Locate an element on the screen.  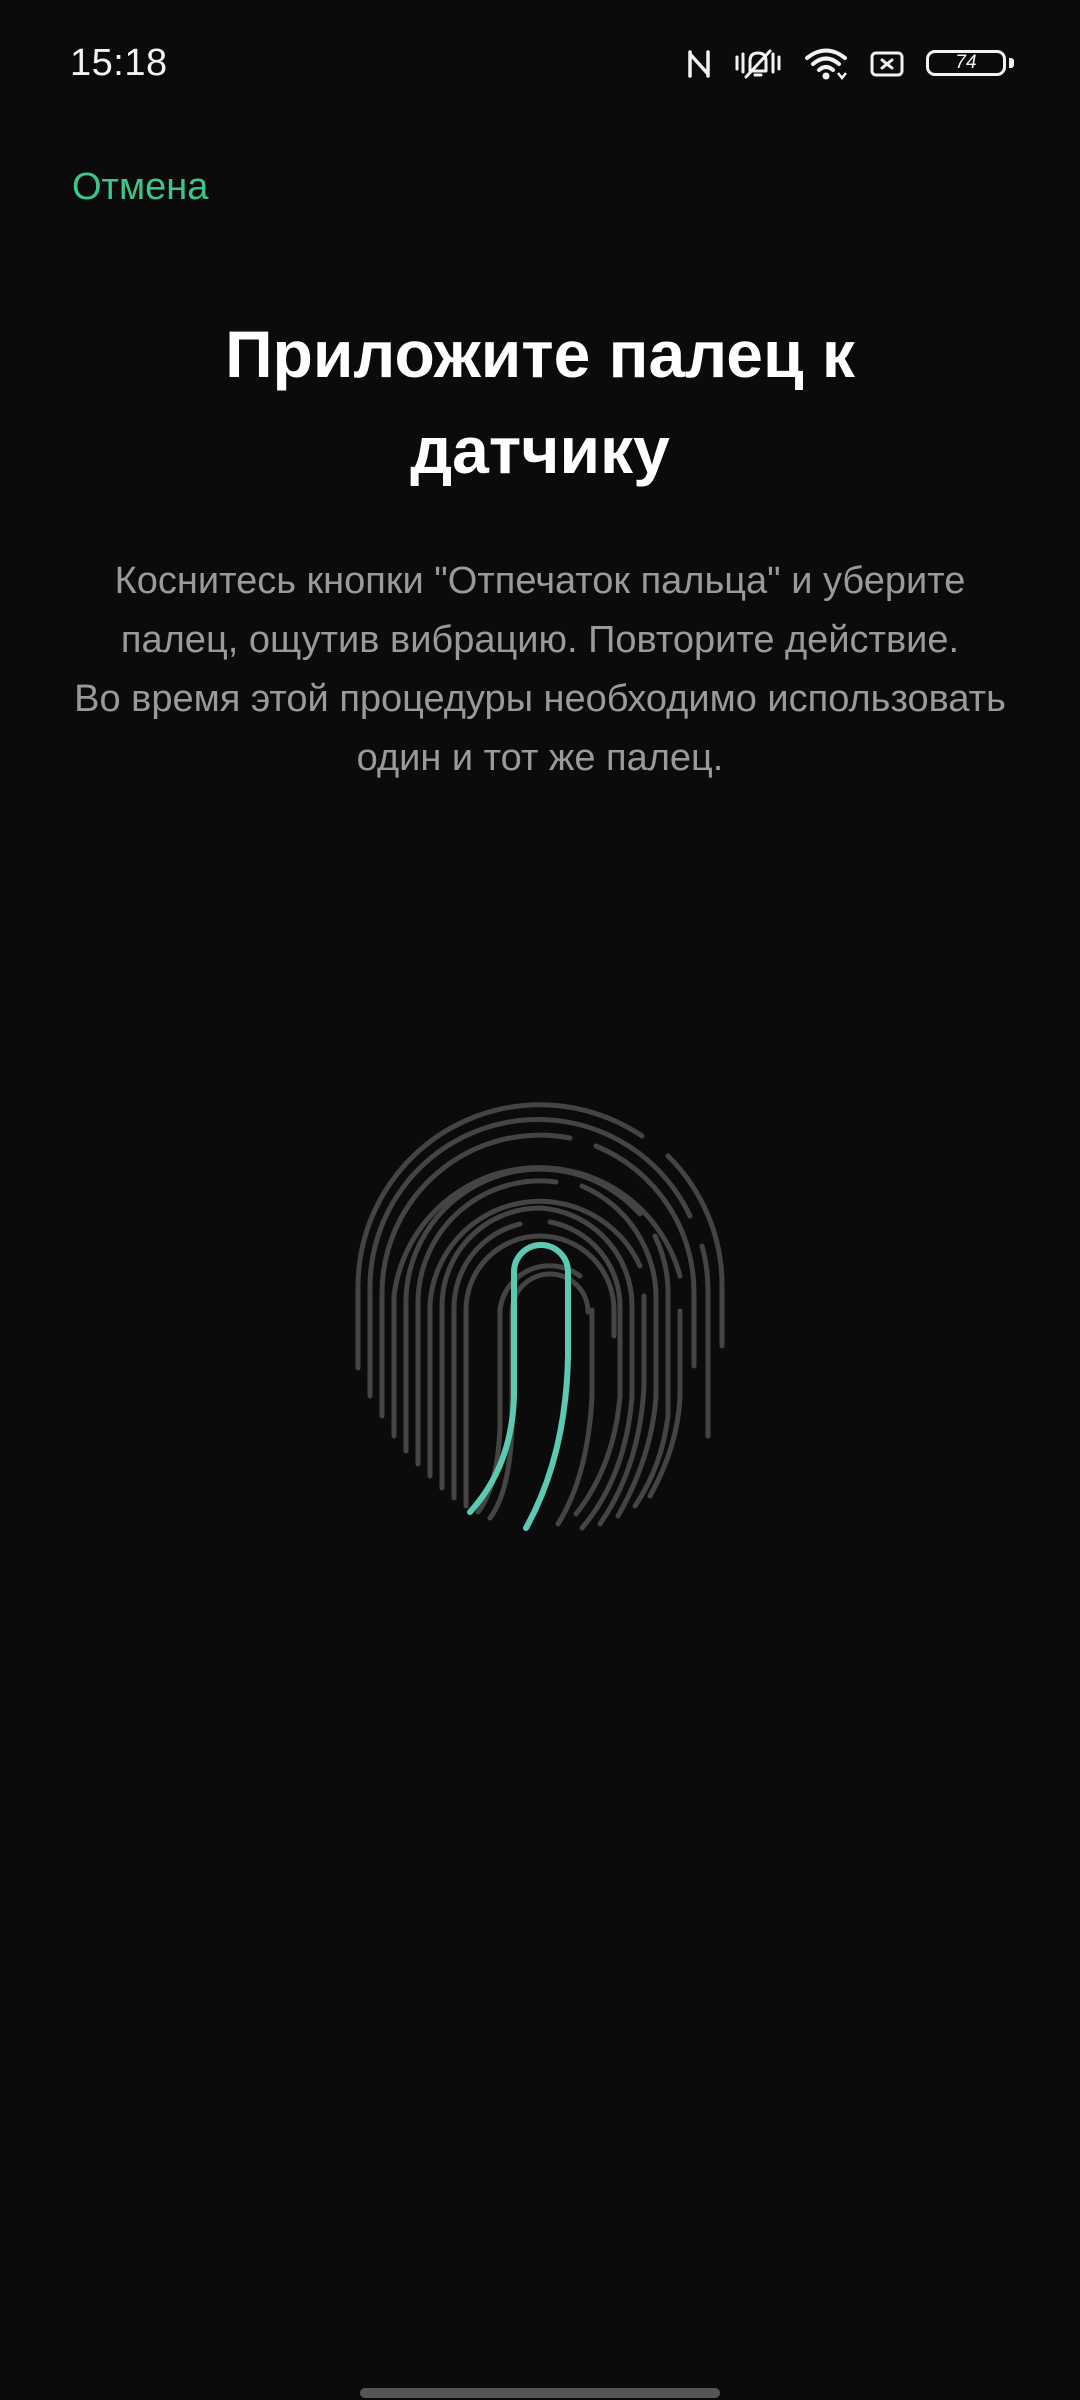
battery-level: 74 is located at coordinates (966, 62).